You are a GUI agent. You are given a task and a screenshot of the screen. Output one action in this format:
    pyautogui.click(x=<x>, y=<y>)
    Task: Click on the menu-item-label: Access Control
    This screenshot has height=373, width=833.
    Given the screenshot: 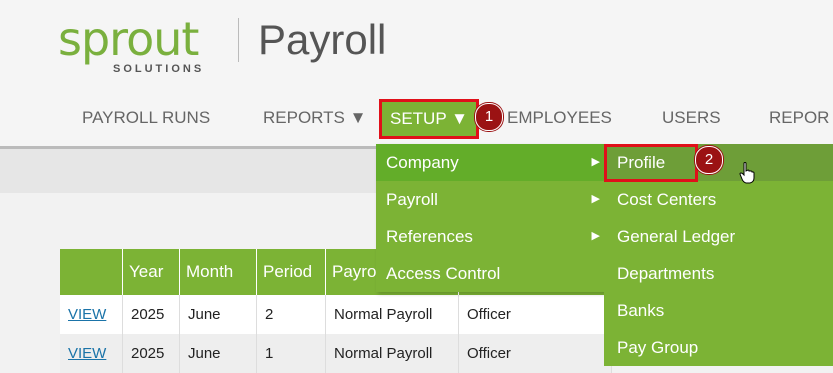 What is the action you would take?
    pyautogui.click(x=443, y=273)
    